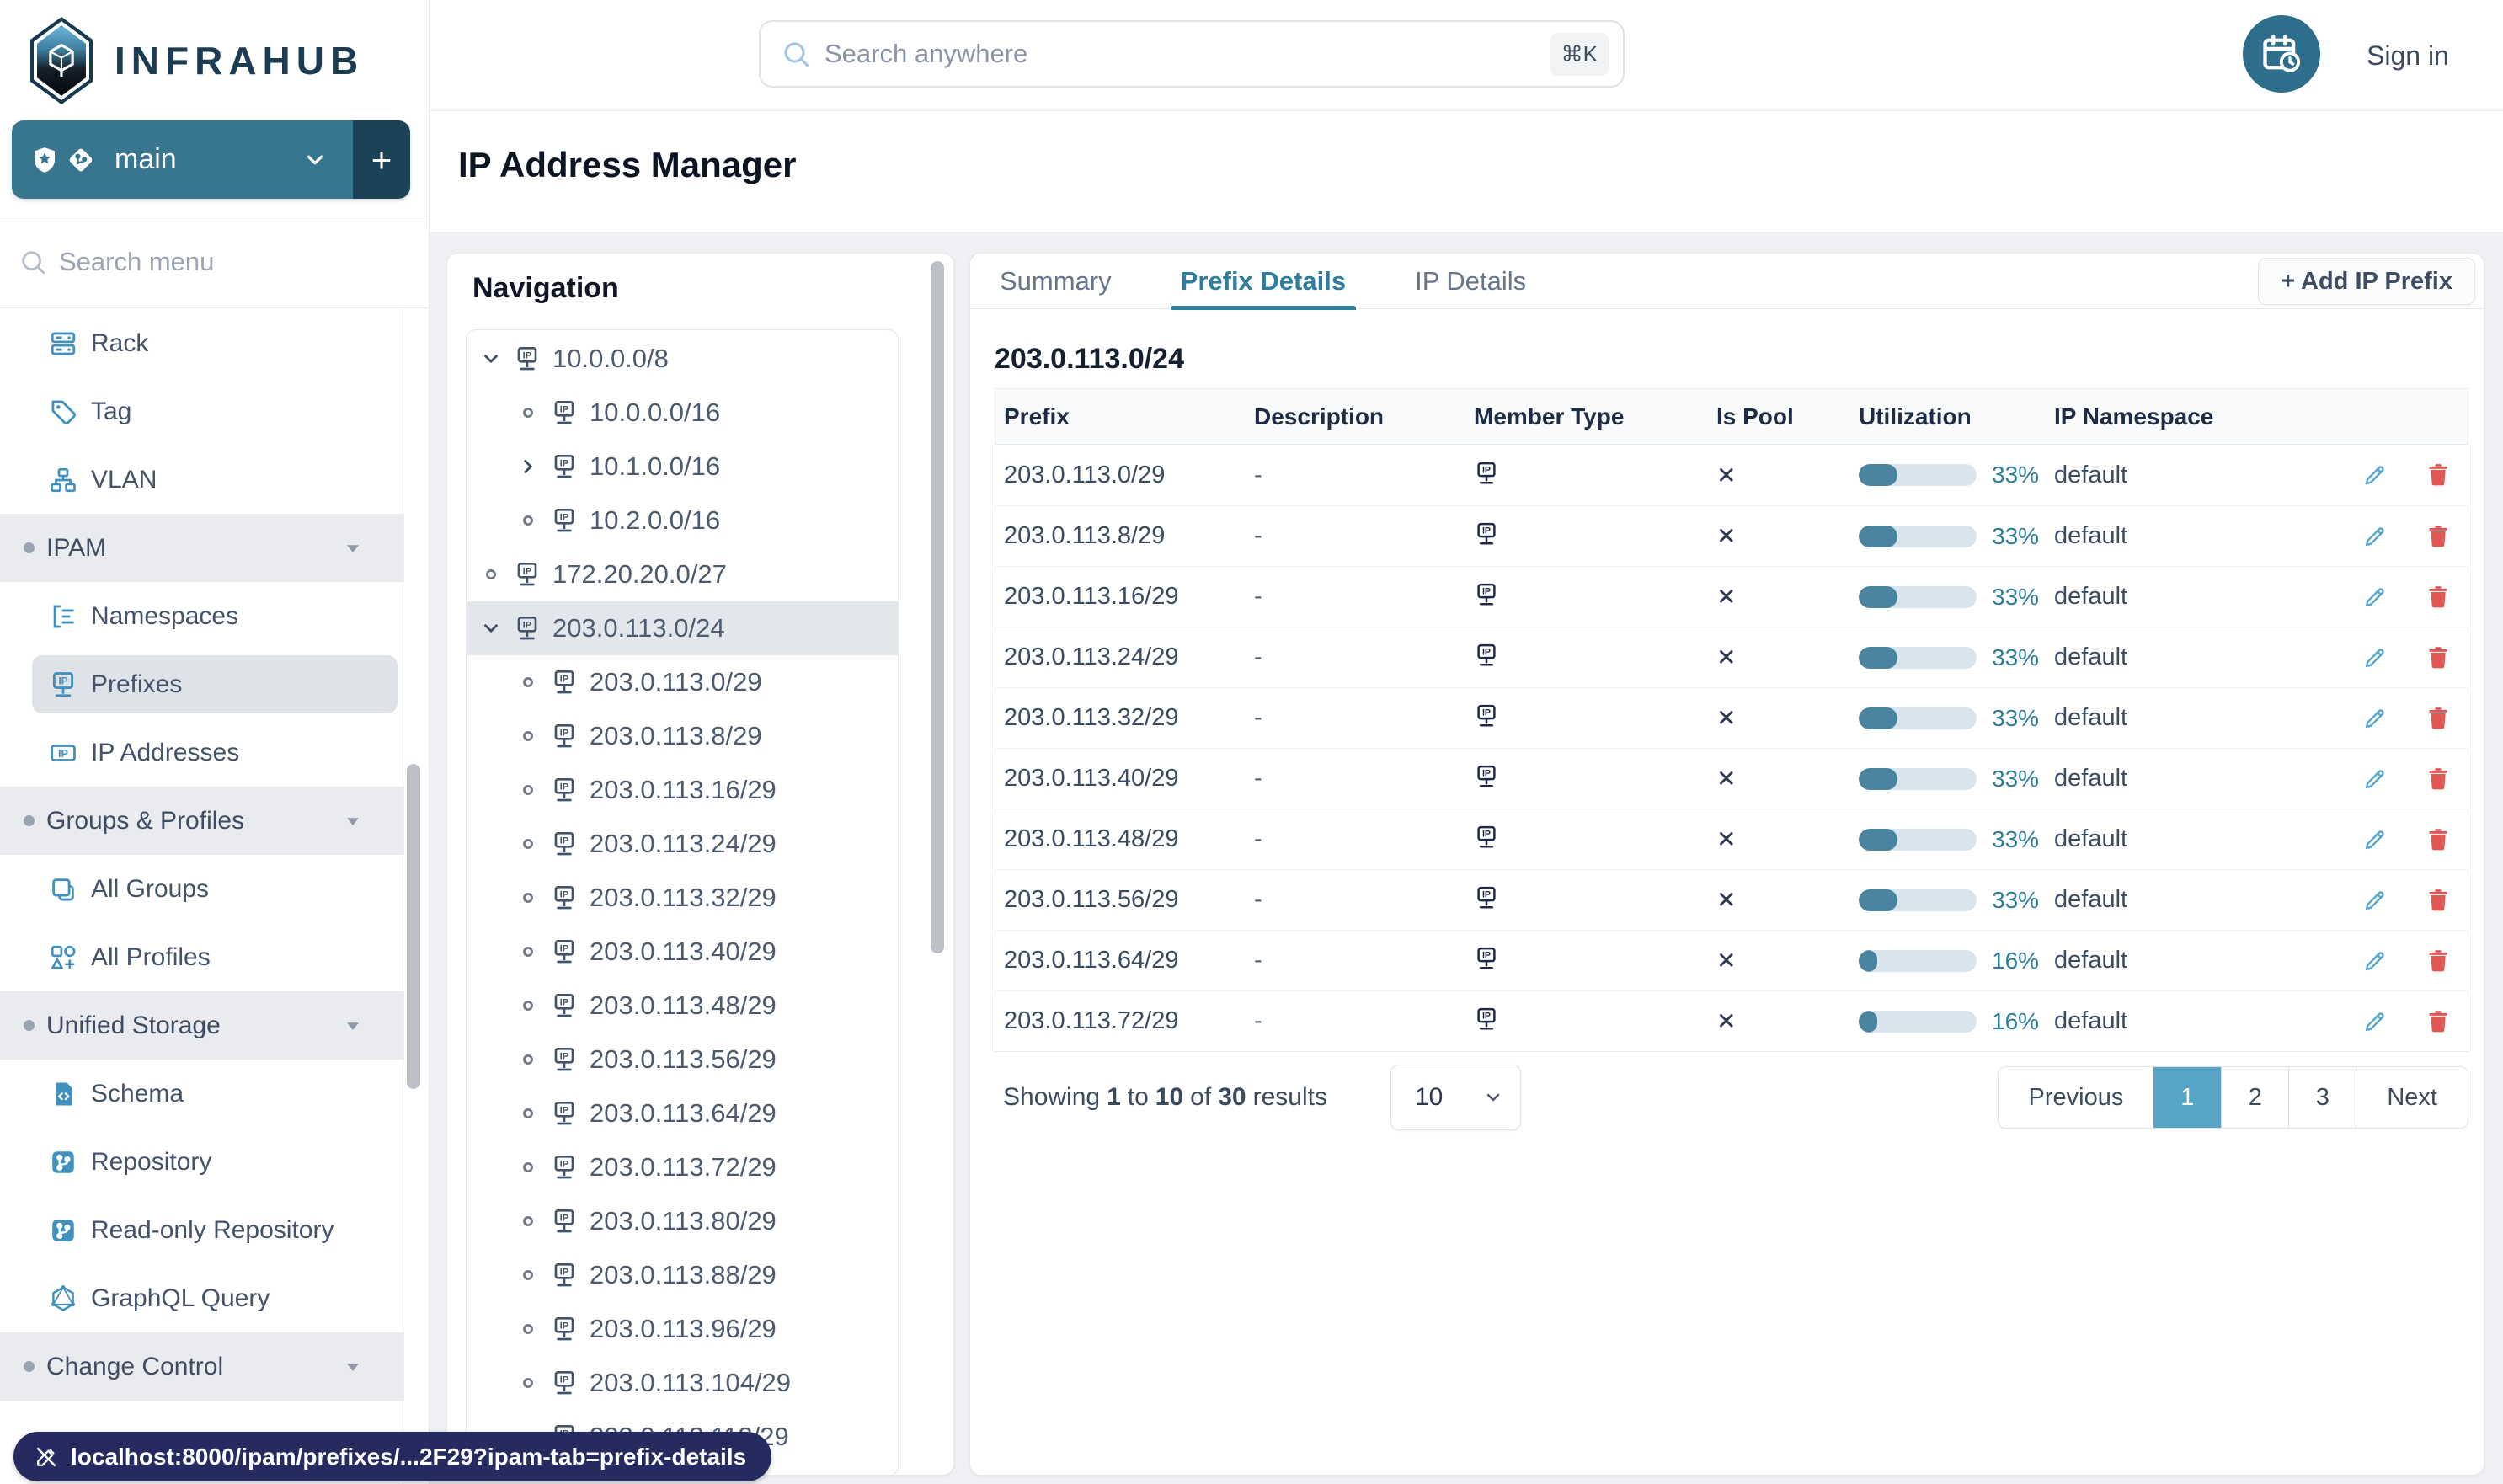 The image size is (2503, 1484). What do you see at coordinates (202, 889) in the screenshot?
I see `sidebar-item-all-groups: All Groups` at bounding box center [202, 889].